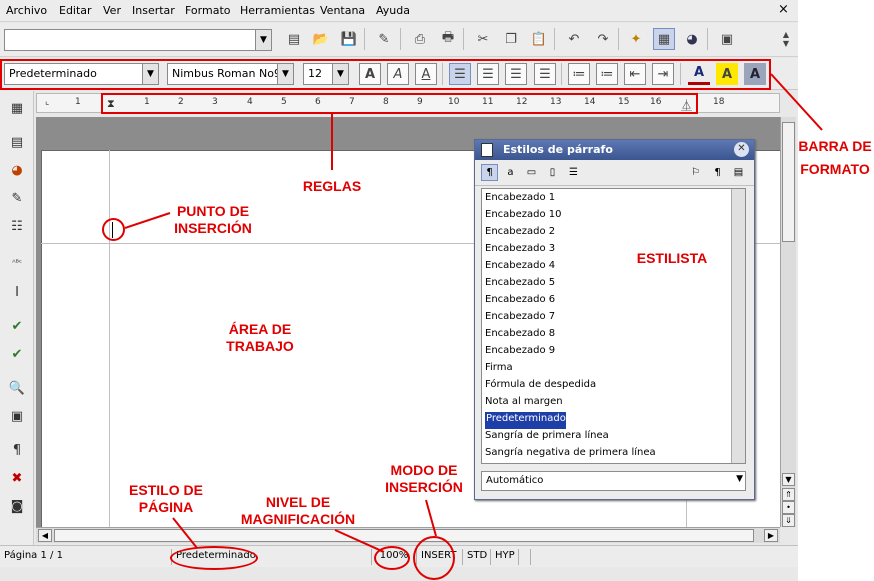  What do you see at coordinates (75, 10) in the screenshot?
I see `menu-editar: Editar` at bounding box center [75, 10].